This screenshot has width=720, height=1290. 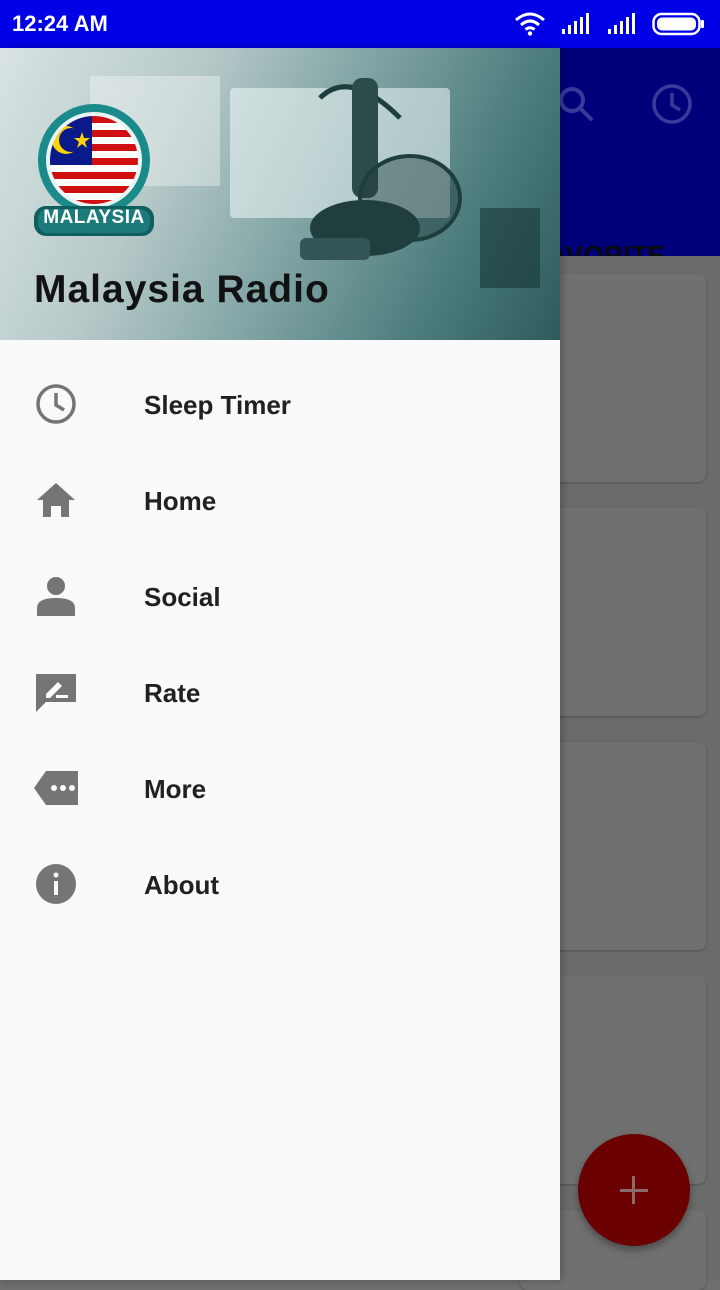 I want to click on menu-item-social: Social, so click(x=280, y=598).